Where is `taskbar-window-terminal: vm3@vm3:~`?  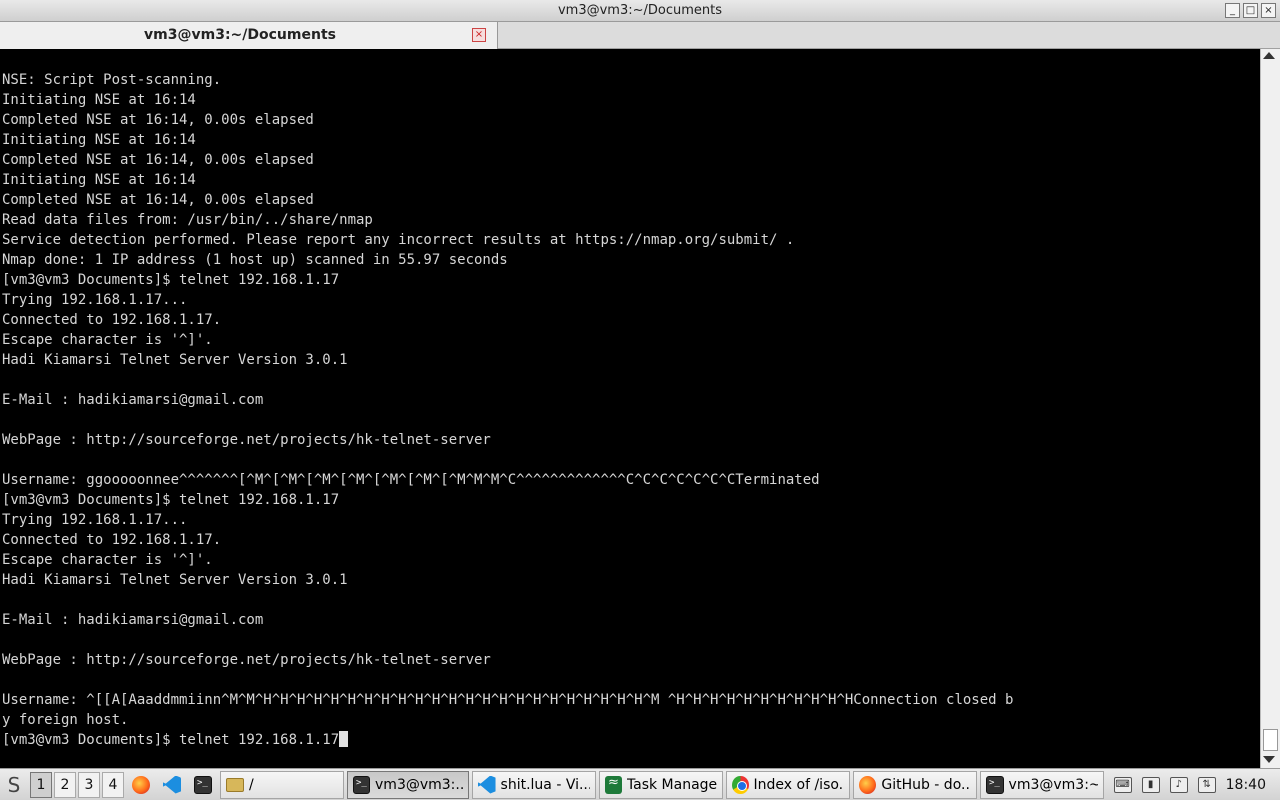 taskbar-window-terminal: vm3@vm3:~ is located at coordinates (1042, 784).